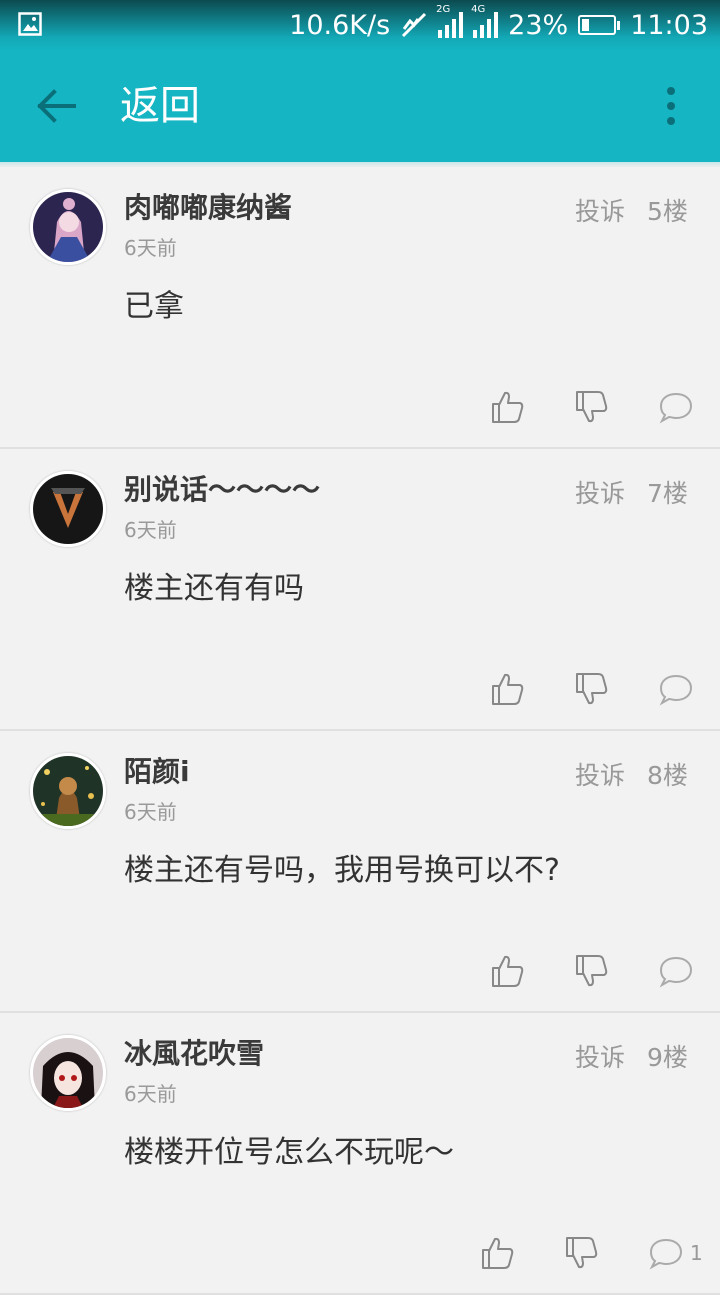 The image size is (720, 1295). I want to click on battery-percent: 23%, so click(538, 25).